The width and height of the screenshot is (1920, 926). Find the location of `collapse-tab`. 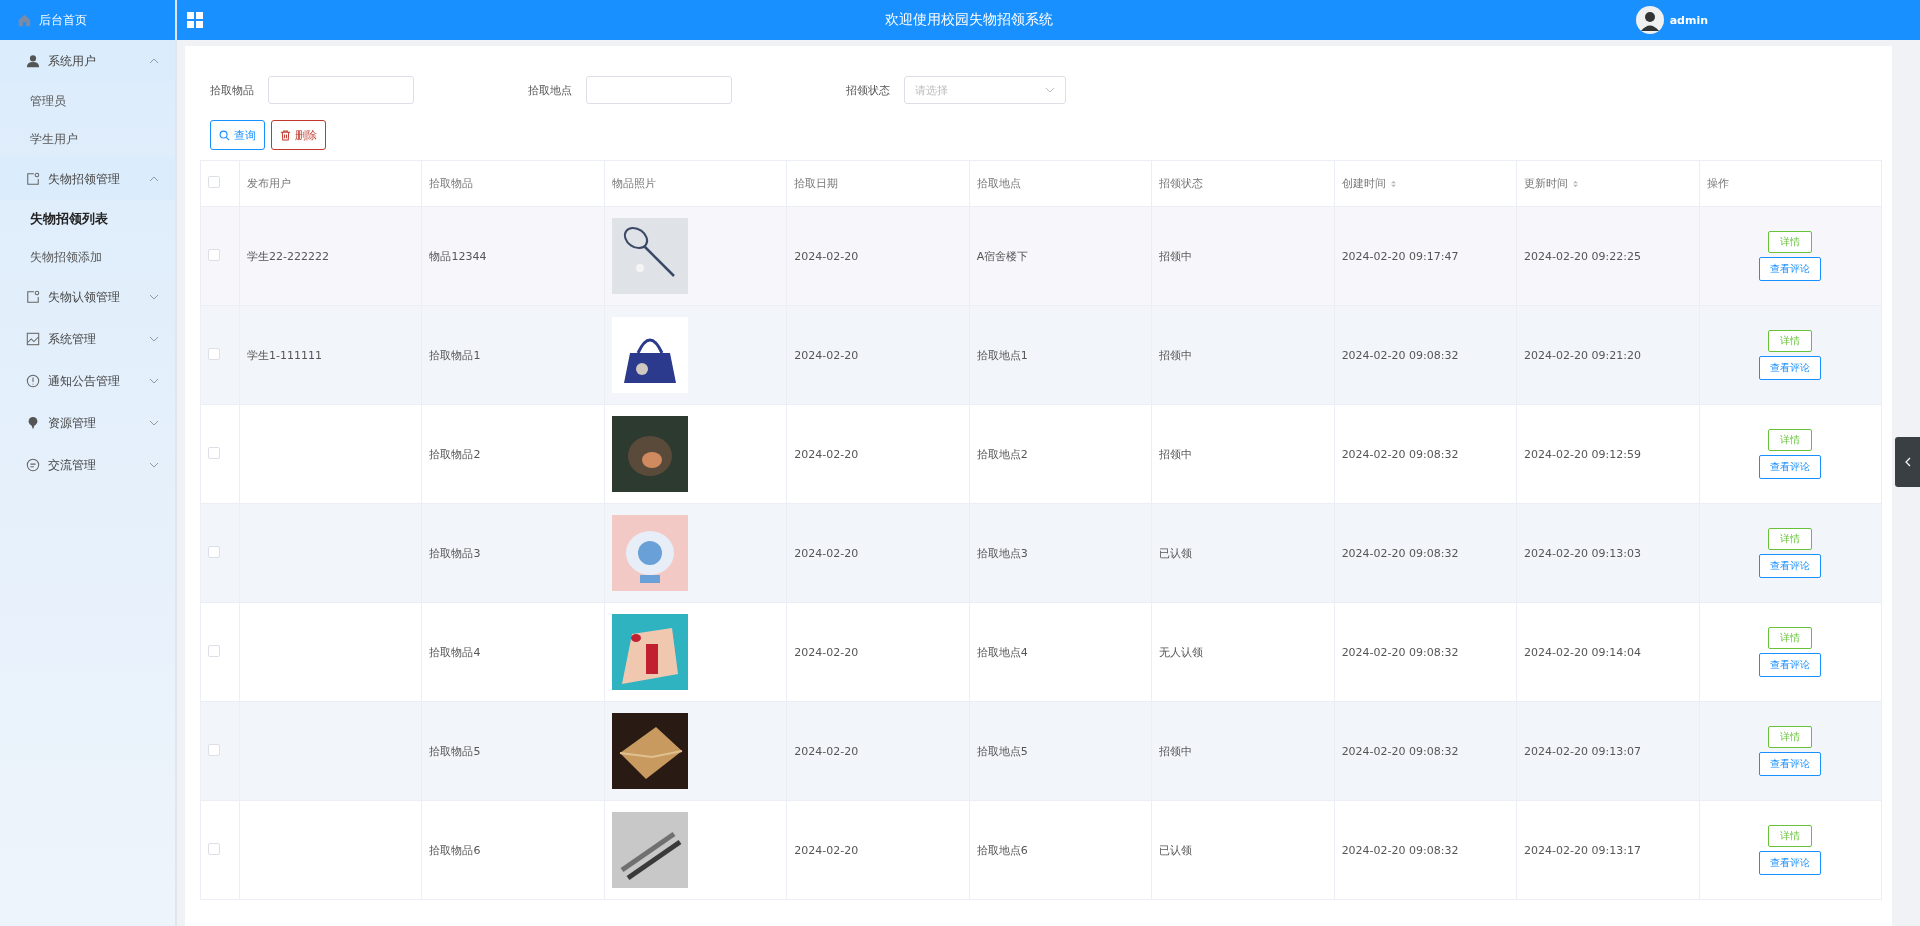

collapse-tab is located at coordinates (1907, 462).